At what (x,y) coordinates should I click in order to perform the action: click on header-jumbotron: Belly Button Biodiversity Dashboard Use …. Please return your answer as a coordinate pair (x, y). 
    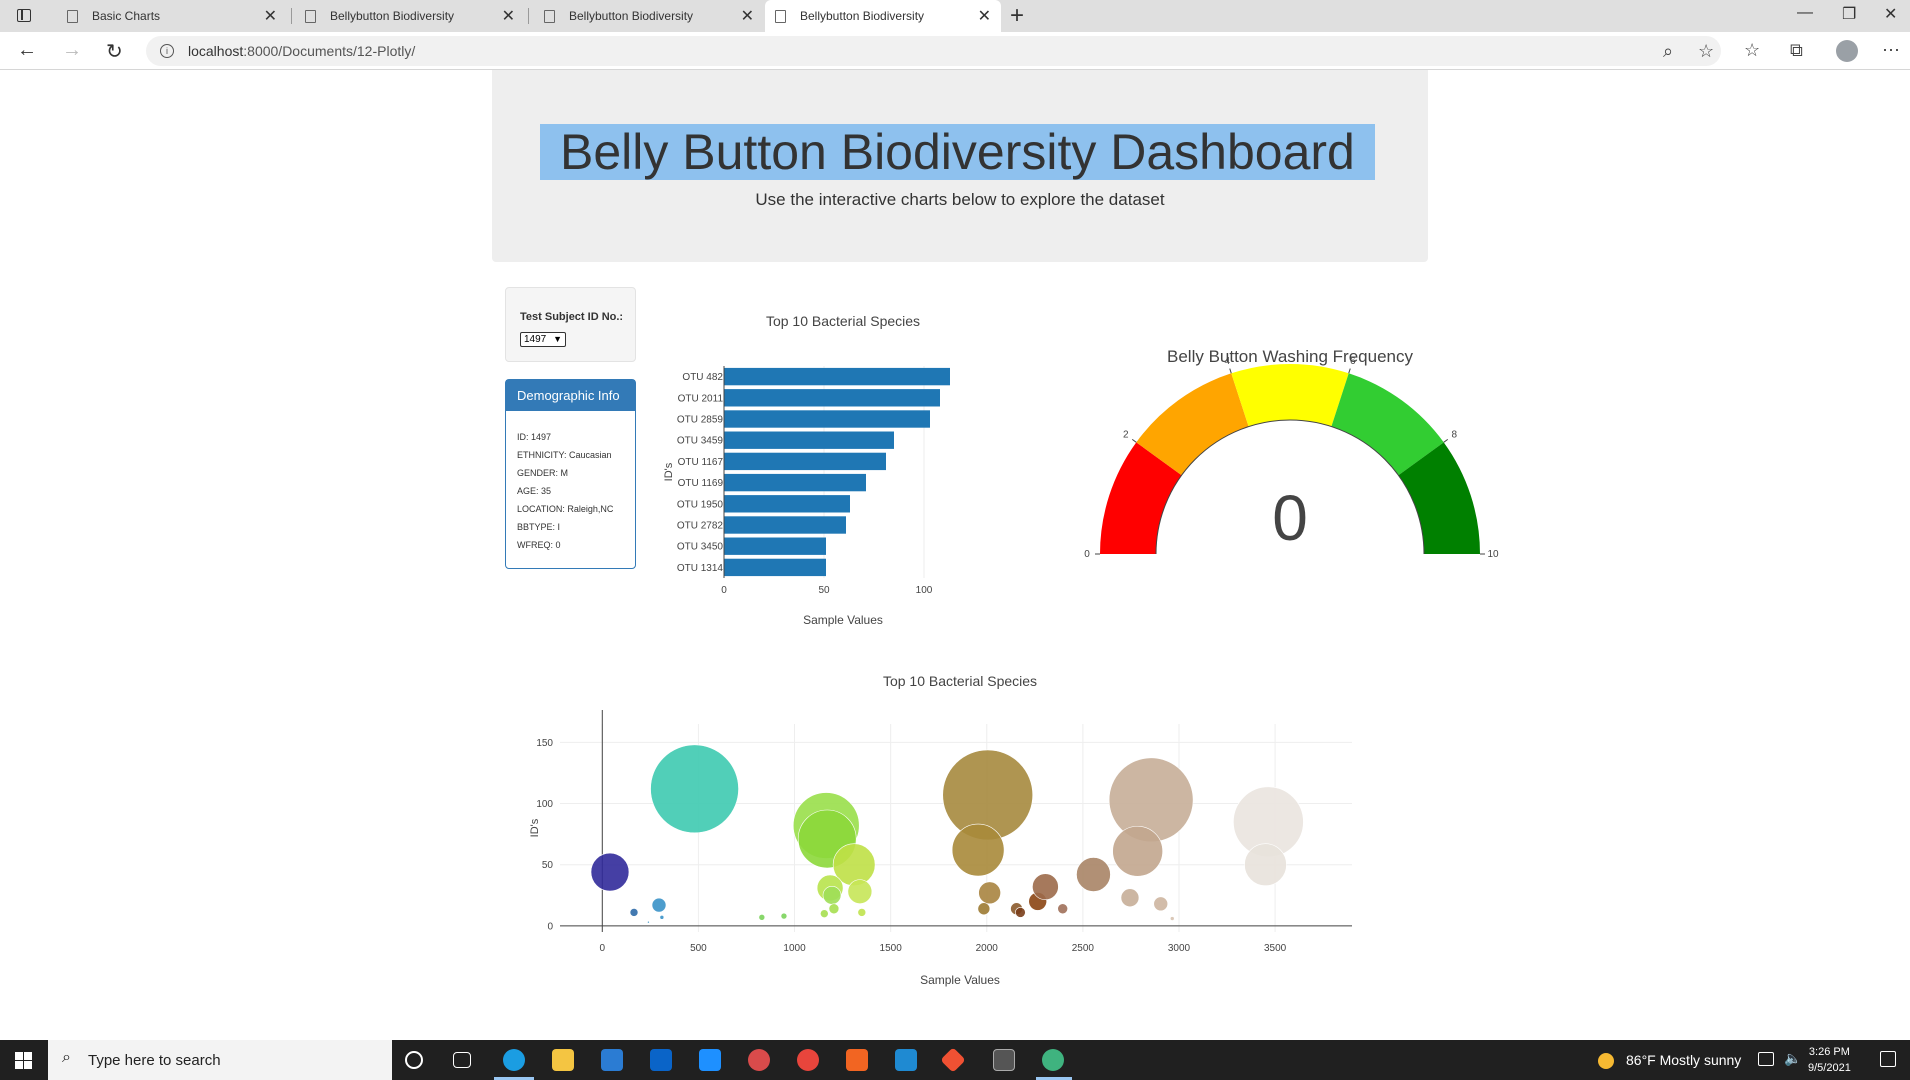
    Looking at the image, I should click on (960, 166).